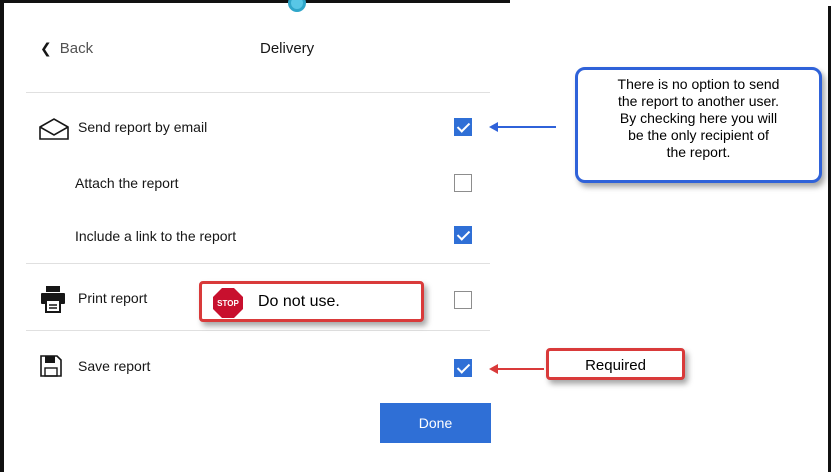 The image size is (834, 472). I want to click on done-button: Done, so click(435, 423).